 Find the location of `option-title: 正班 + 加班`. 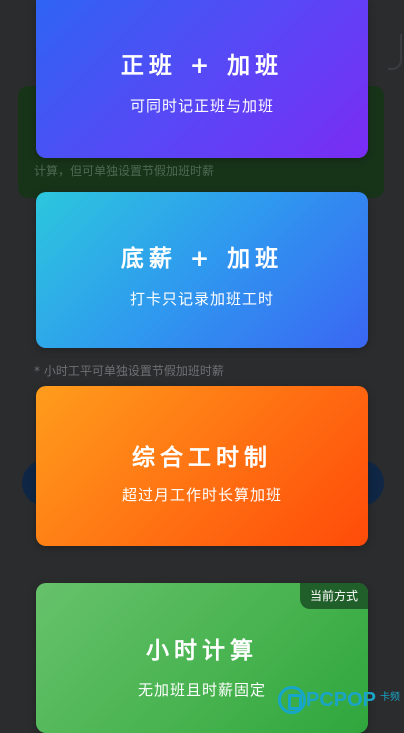

option-title: 正班 + 加班 is located at coordinates (202, 66).